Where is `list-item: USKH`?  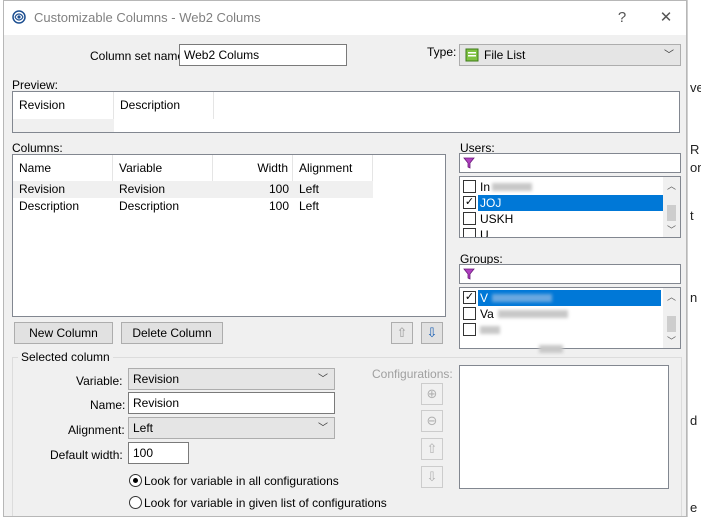 list-item: USKH is located at coordinates (562, 219).